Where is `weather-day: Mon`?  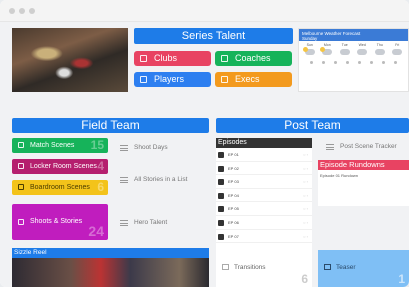 weather-day: Mon is located at coordinates (327, 50).